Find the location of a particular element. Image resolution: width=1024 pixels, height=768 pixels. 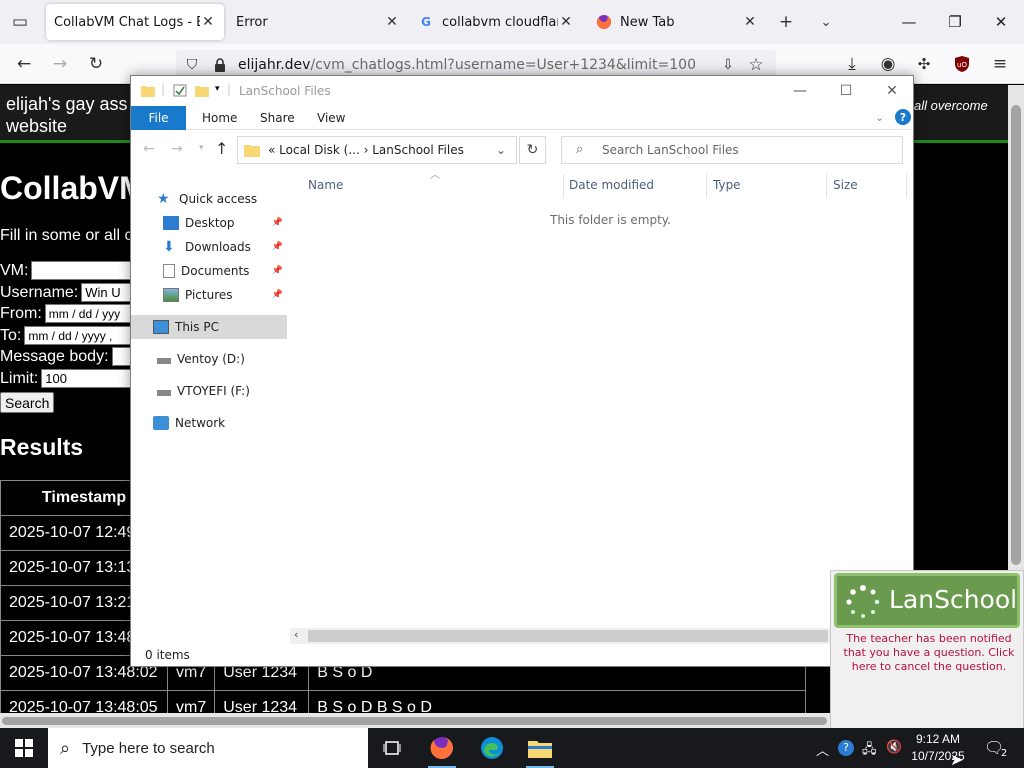

nav-network: Network is located at coordinates (209, 423).